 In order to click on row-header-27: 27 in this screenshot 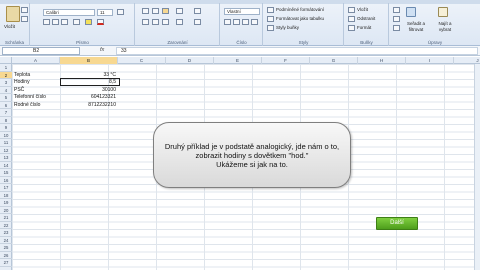, I will do `click(6, 263)`.